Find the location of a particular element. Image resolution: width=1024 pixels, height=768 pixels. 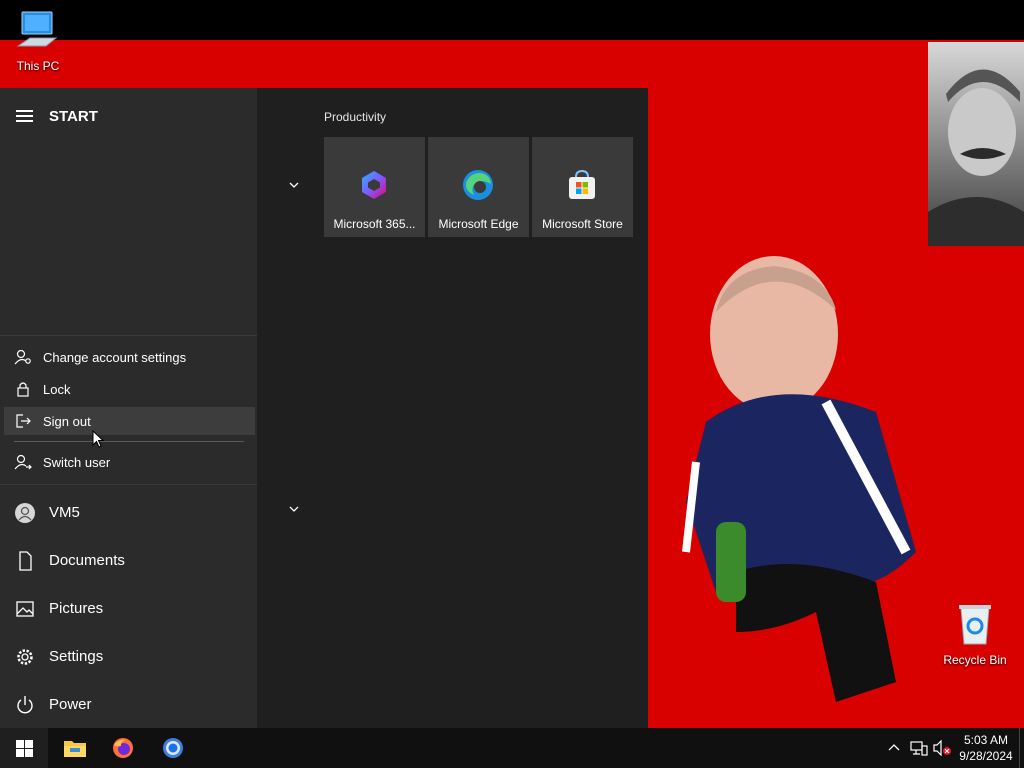

menu-item-label: Change account settings is located at coordinates (115, 357).